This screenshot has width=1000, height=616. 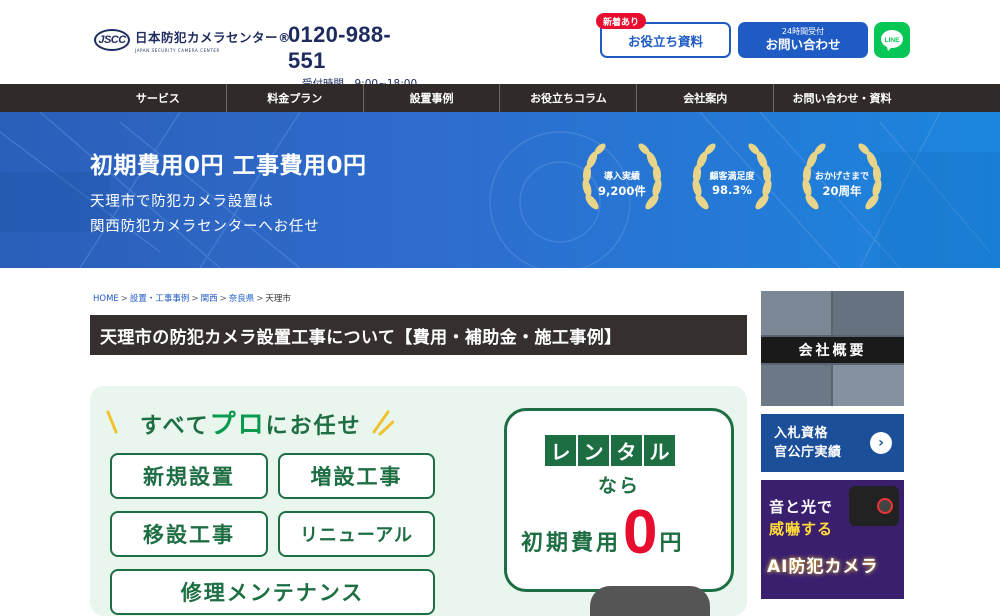 I want to click on award-label: 導入実績, so click(x=621, y=177).